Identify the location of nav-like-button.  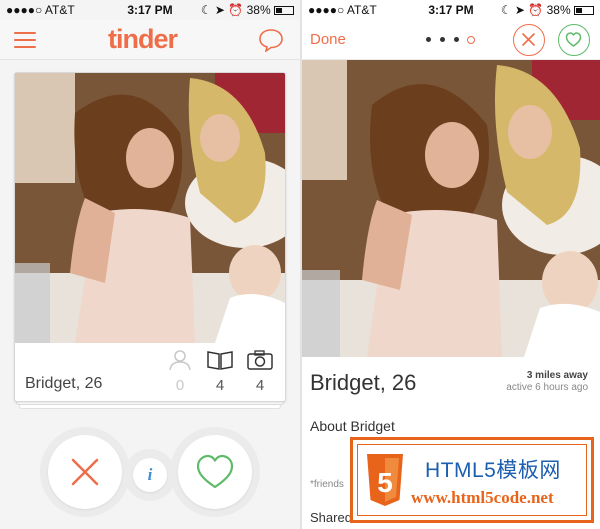
(574, 40).